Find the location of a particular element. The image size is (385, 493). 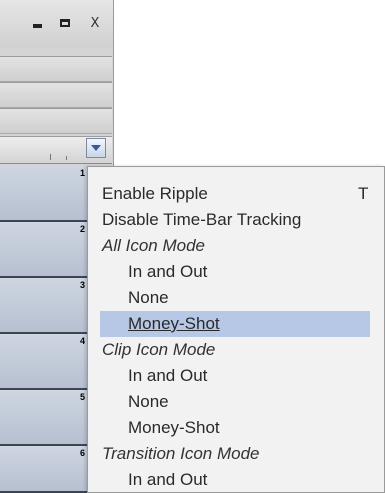

menu-item-shortcut: T is located at coordinates (363, 193).